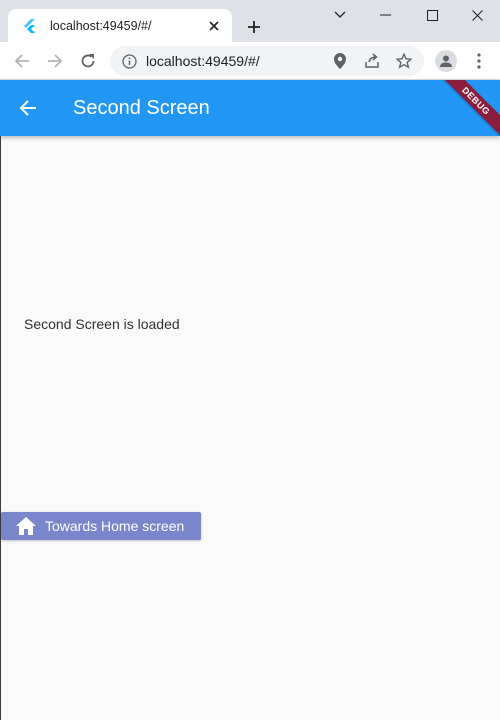 Image resolution: width=500 pixels, height=720 pixels. What do you see at coordinates (372, 61) in the screenshot?
I see `share-icon` at bounding box center [372, 61].